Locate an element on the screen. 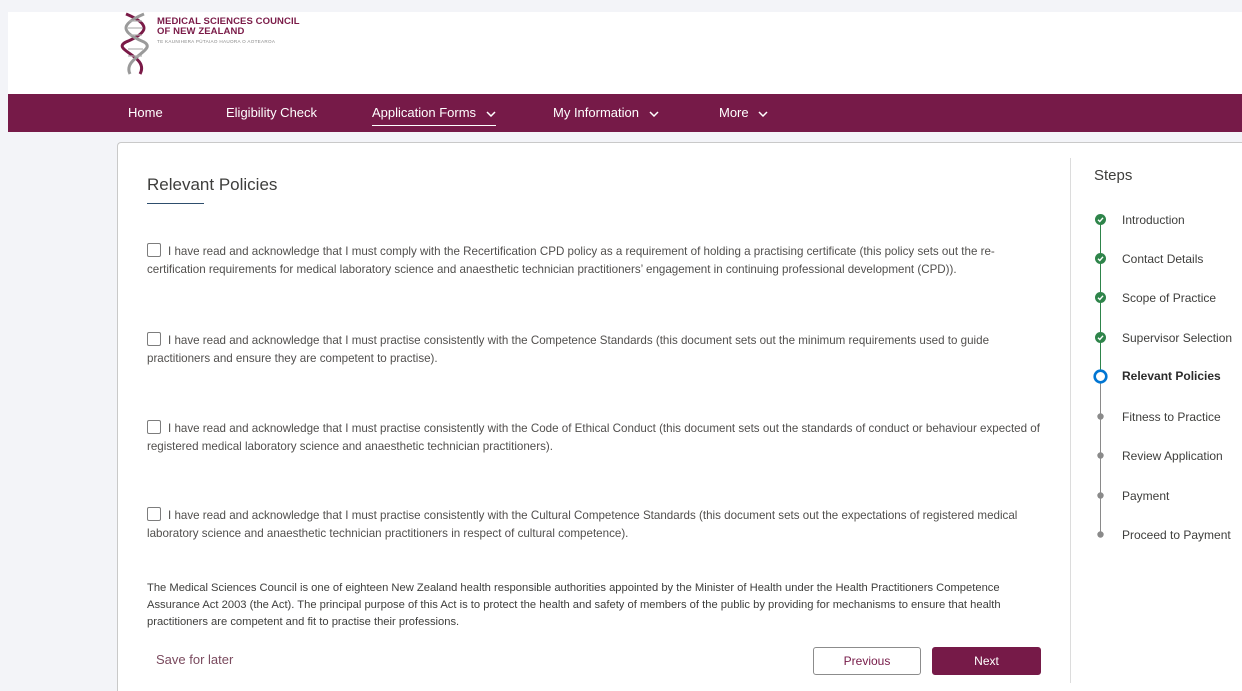 The width and height of the screenshot is (1242, 691). steps-title: Steps is located at coordinates (1113, 175).